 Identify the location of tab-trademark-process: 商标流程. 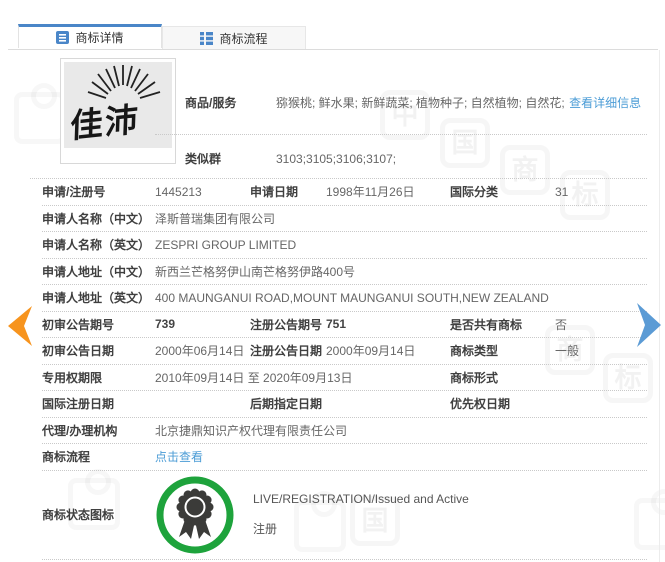
(234, 37).